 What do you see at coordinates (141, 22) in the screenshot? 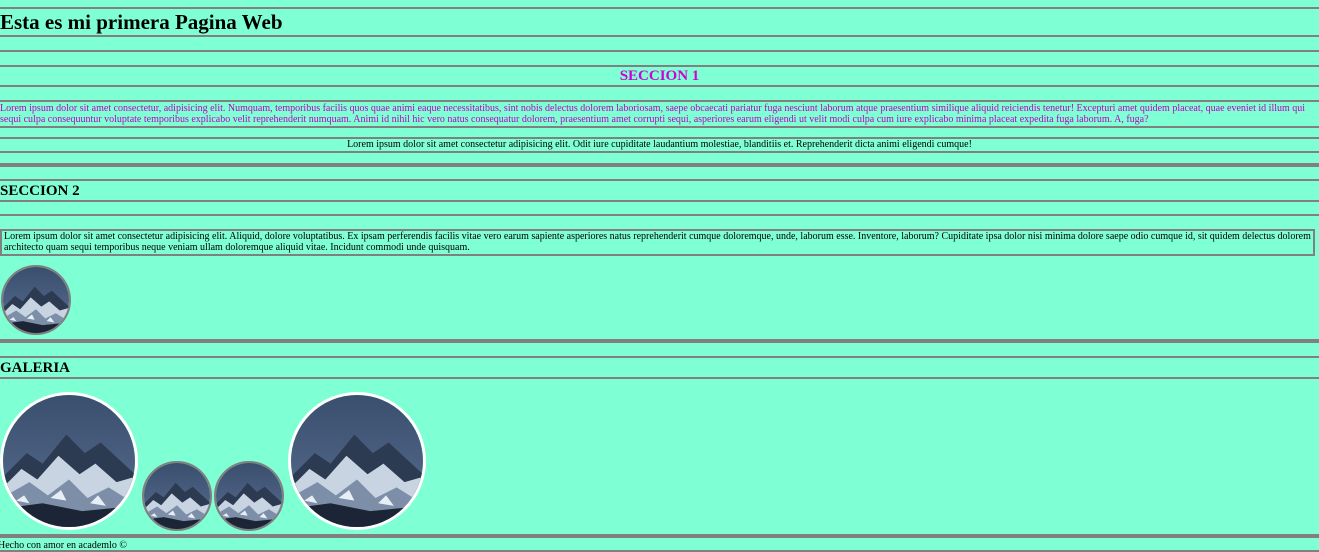
I see `page-title: Esta es mi primera Pagina Web` at bounding box center [141, 22].